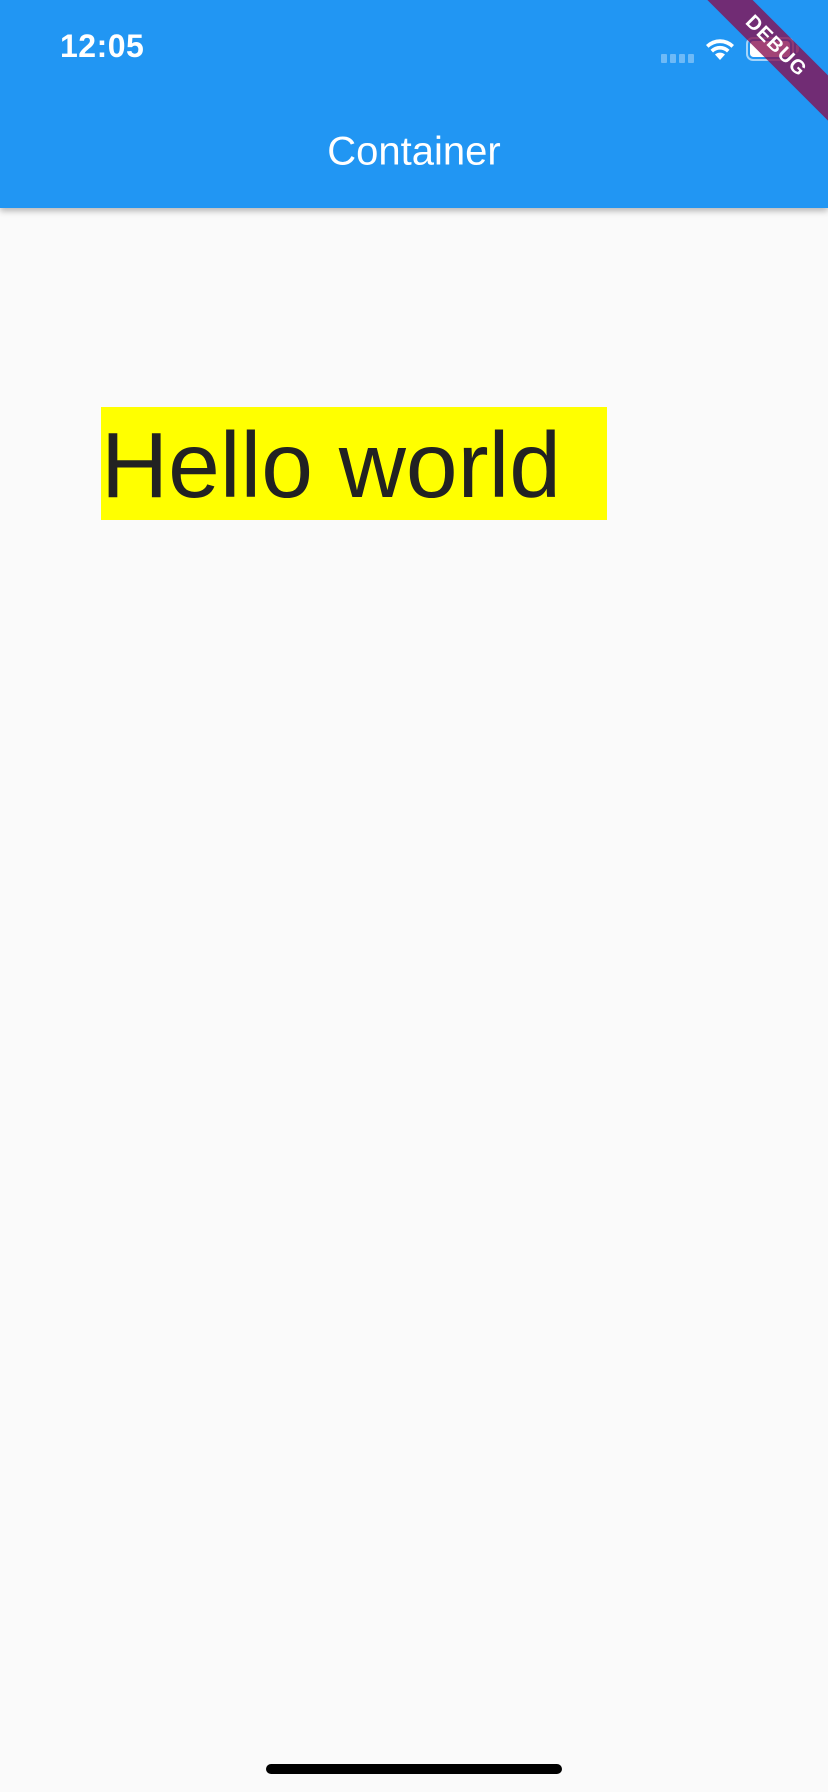  What do you see at coordinates (414, 104) in the screenshot?
I see `app-bar: 12:05 Container` at bounding box center [414, 104].